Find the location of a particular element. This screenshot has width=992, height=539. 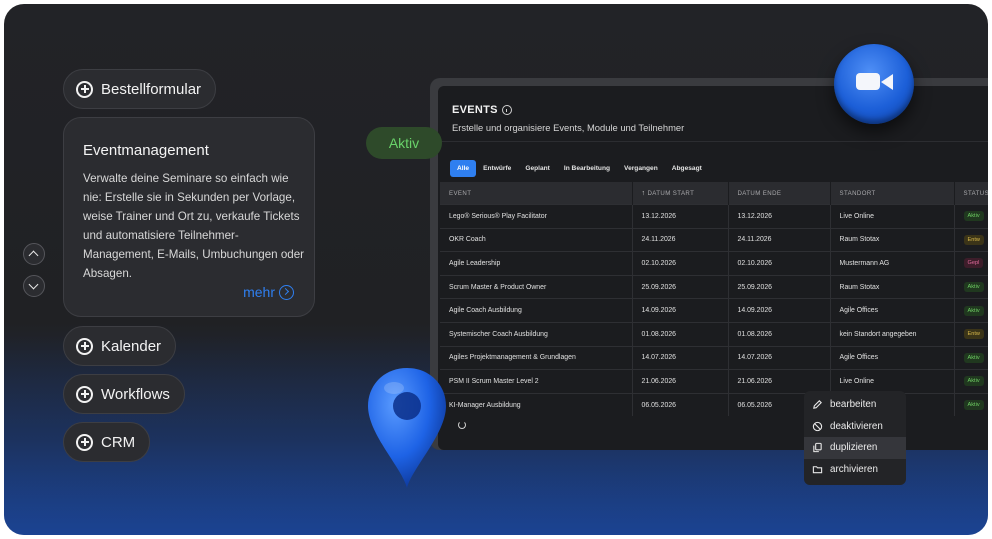

page-title: EVENTS is located at coordinates (482, 110).